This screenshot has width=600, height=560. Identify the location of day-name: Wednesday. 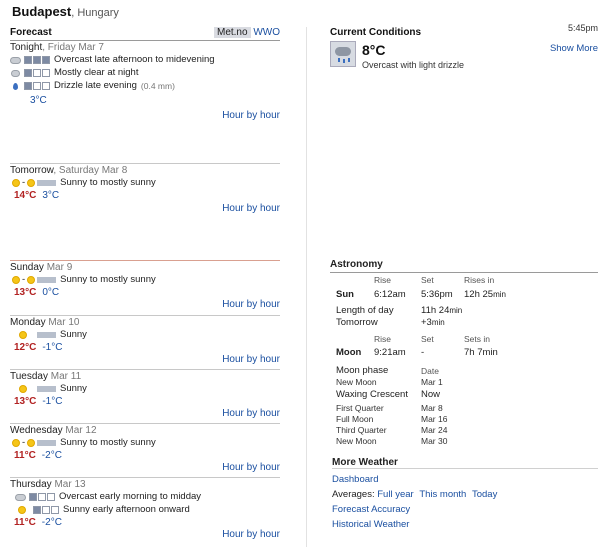
(36, 430).